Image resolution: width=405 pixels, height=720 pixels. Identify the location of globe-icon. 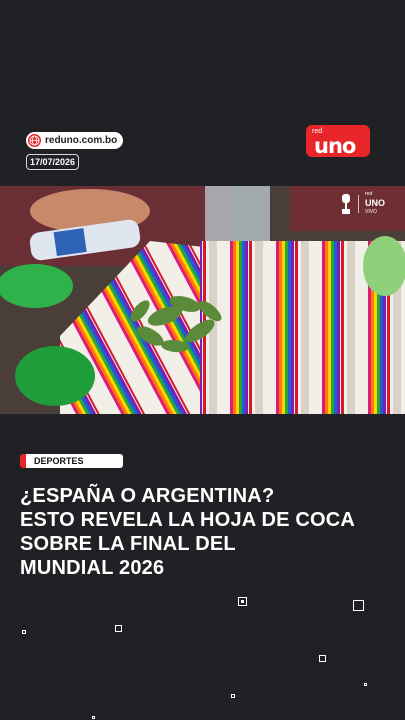
(34, 140).